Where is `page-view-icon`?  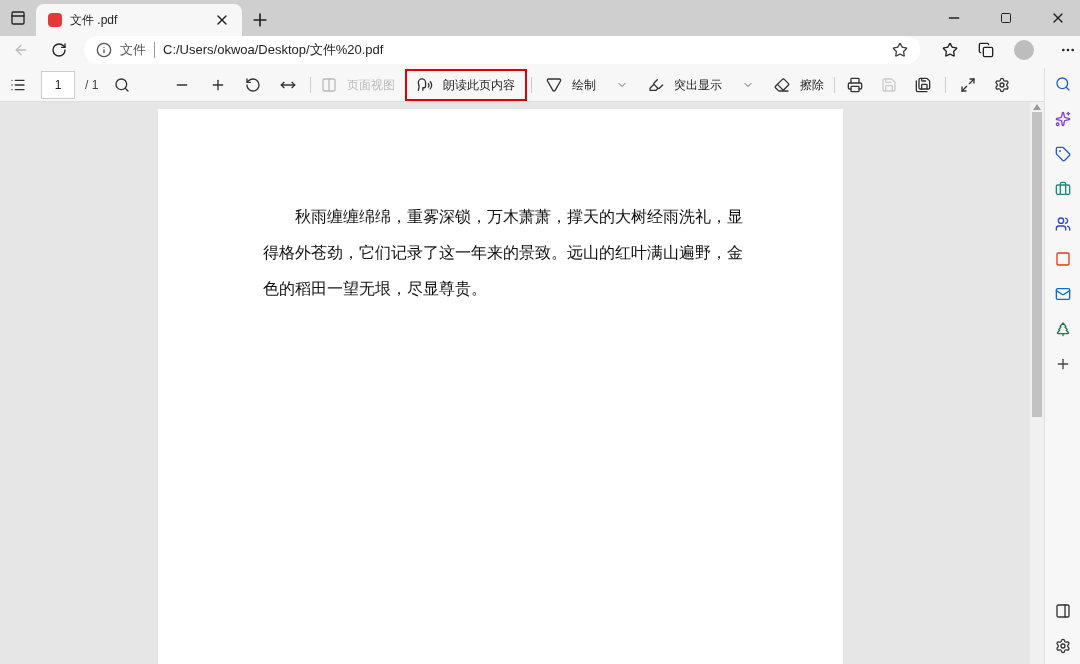
page-view-icon is located at coordinates (329, 84).